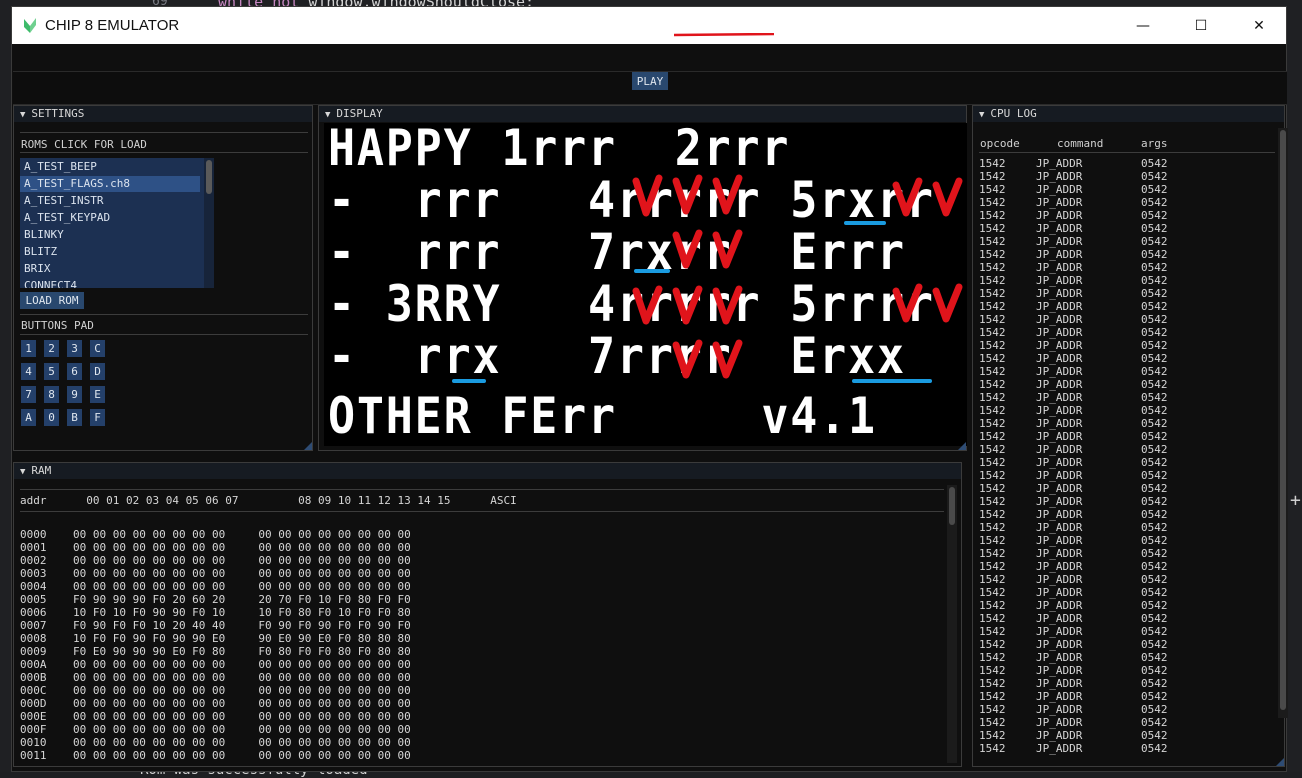 Image resolution: width=1302 pixels, height=778 pixels. Describe the element at coordinates (28, 348) in the screenshot. I see `pad-key-1: 1` at that location.